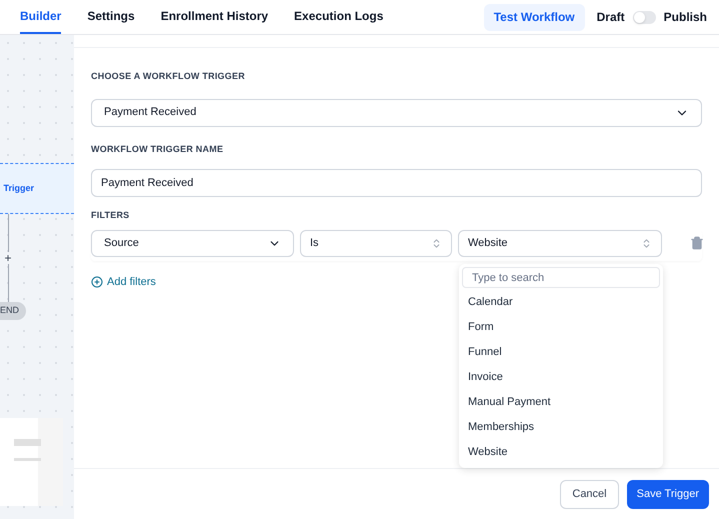  Describe the element at coordinates (168, 76) in the screenshot. I see `field-label: CHOOSE A WORKFLOW TRIGGER` at that location.